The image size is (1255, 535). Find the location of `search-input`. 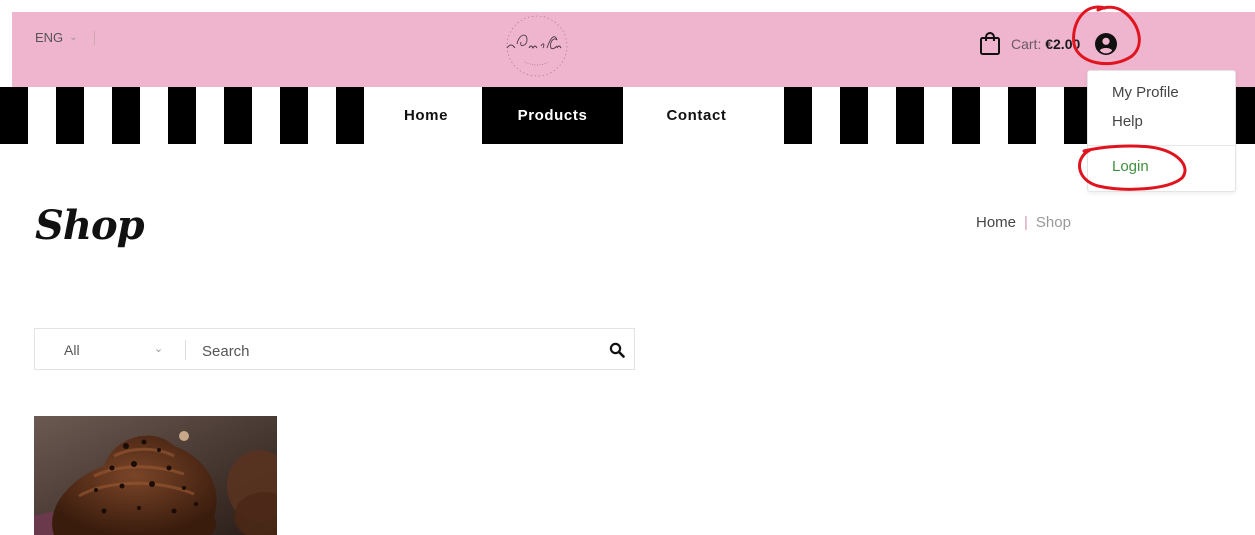

search-input is located at coordinates (397, 351).